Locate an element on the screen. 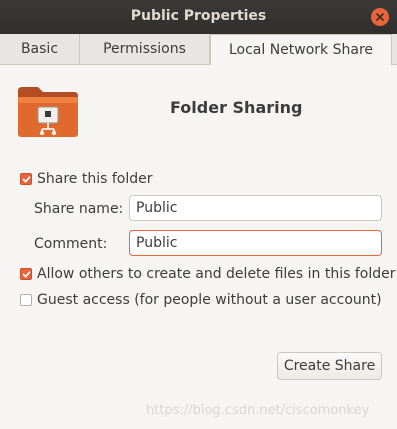 The width and height of the screenshot is (397, 429). tab-permissions: Permissions is located at coordinates (145, 49).